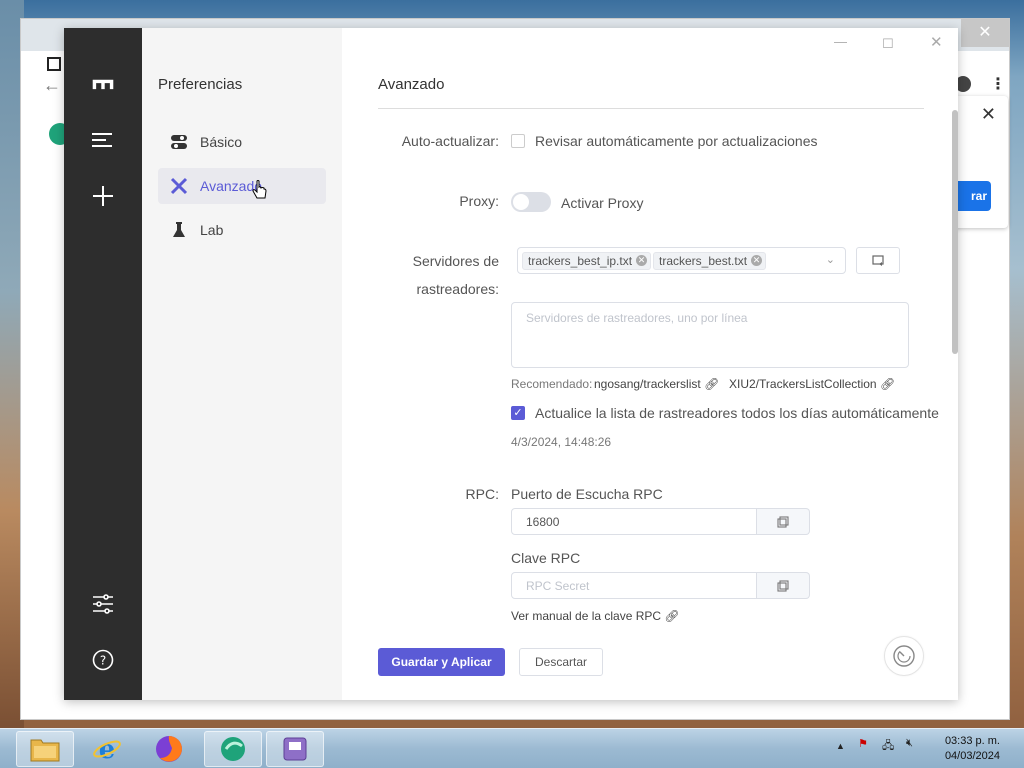 The height and width of the screenshot is (768, 1024). Describe the element at coordinates (703, 261) in the screenshot. I see `tracker-tag-label: trackers_best.txt` at that location.